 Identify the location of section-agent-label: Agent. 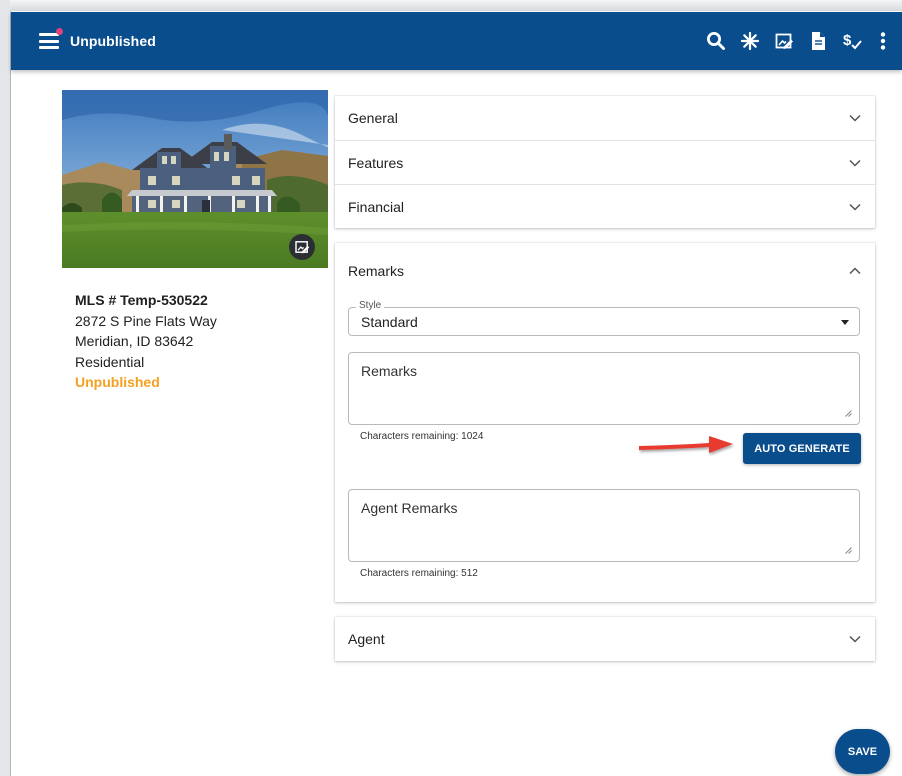
(366, 639).